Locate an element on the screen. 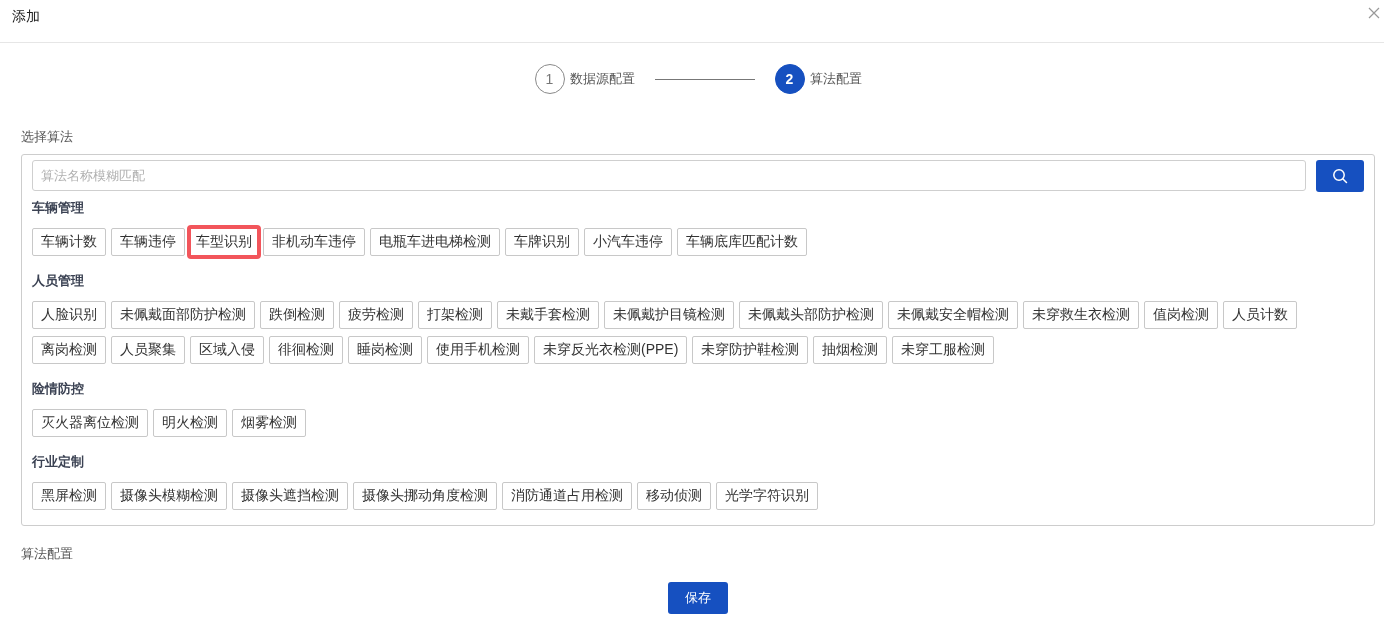 The height and width of the screenshot is (636, 1384). algorithm-tag: 车辆底库匹配计数 is located at coordinates (742, 242).